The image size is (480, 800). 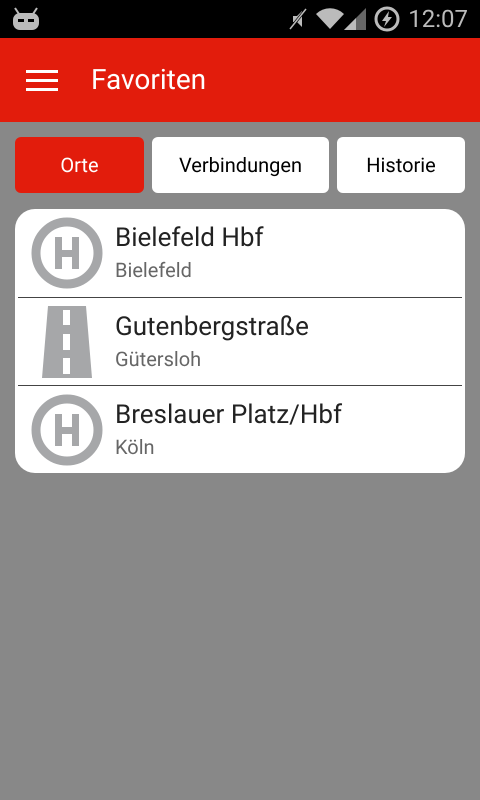 What do you see at coordinates (355, 19) in the screenshot?
I see `signal-icon` at bounding box center [355, 19].